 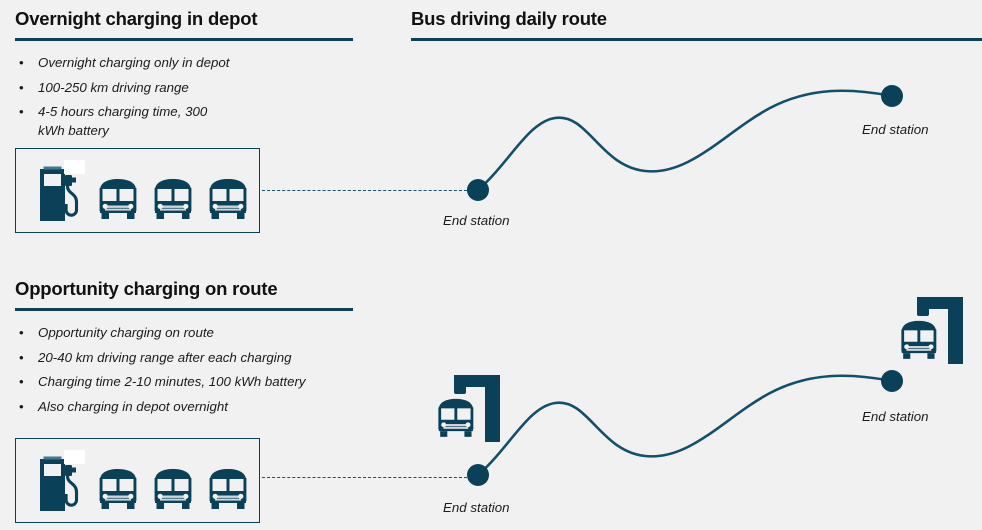 What do you see at coordinates (126, 332) in the screenshot?
I see `list-item-label: Opportunity charging on route` at bounding box center [126, 332].